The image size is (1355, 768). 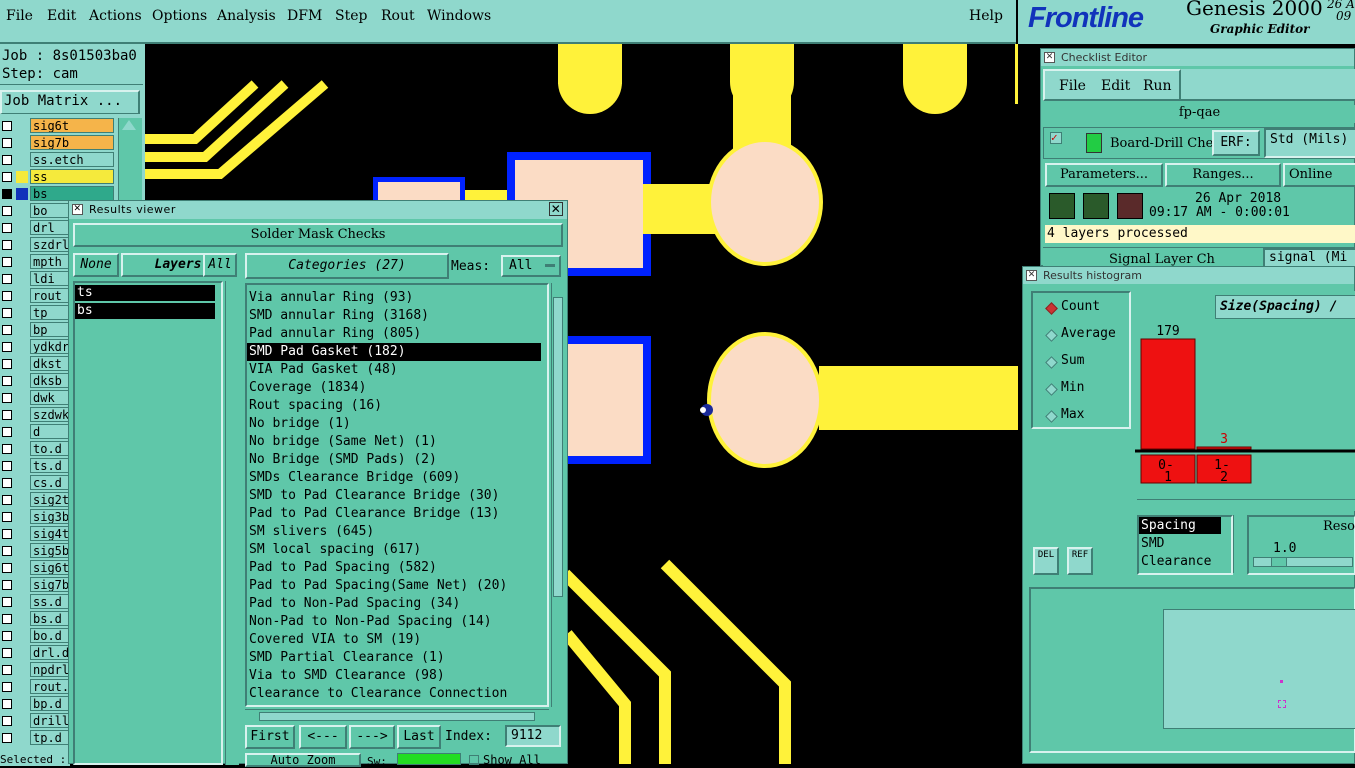 I want to click on hist-list-scrollbar, so click(x=1239, y=544).